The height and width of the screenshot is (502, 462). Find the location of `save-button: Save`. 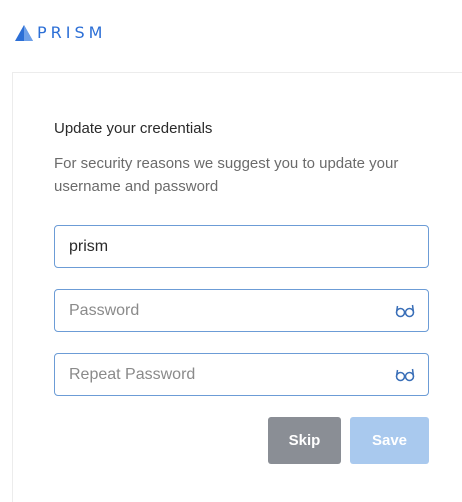

save-button: Save is located at coordinates (389, 440).